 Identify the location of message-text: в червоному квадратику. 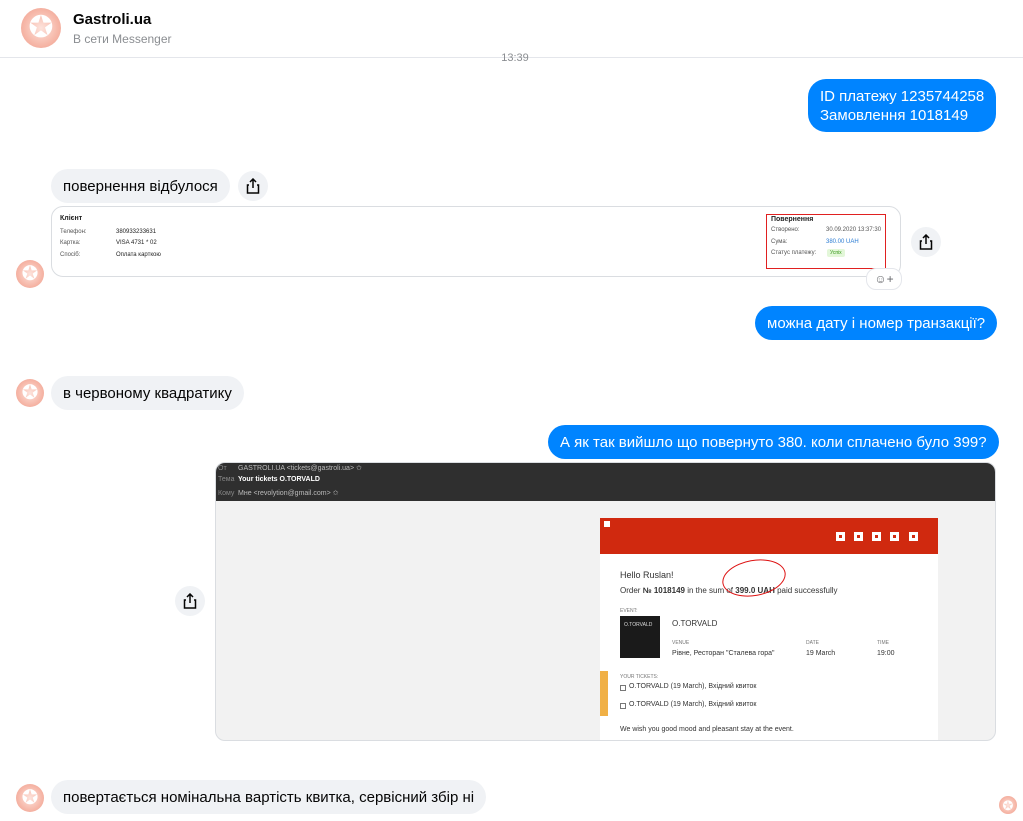
(147, 393).